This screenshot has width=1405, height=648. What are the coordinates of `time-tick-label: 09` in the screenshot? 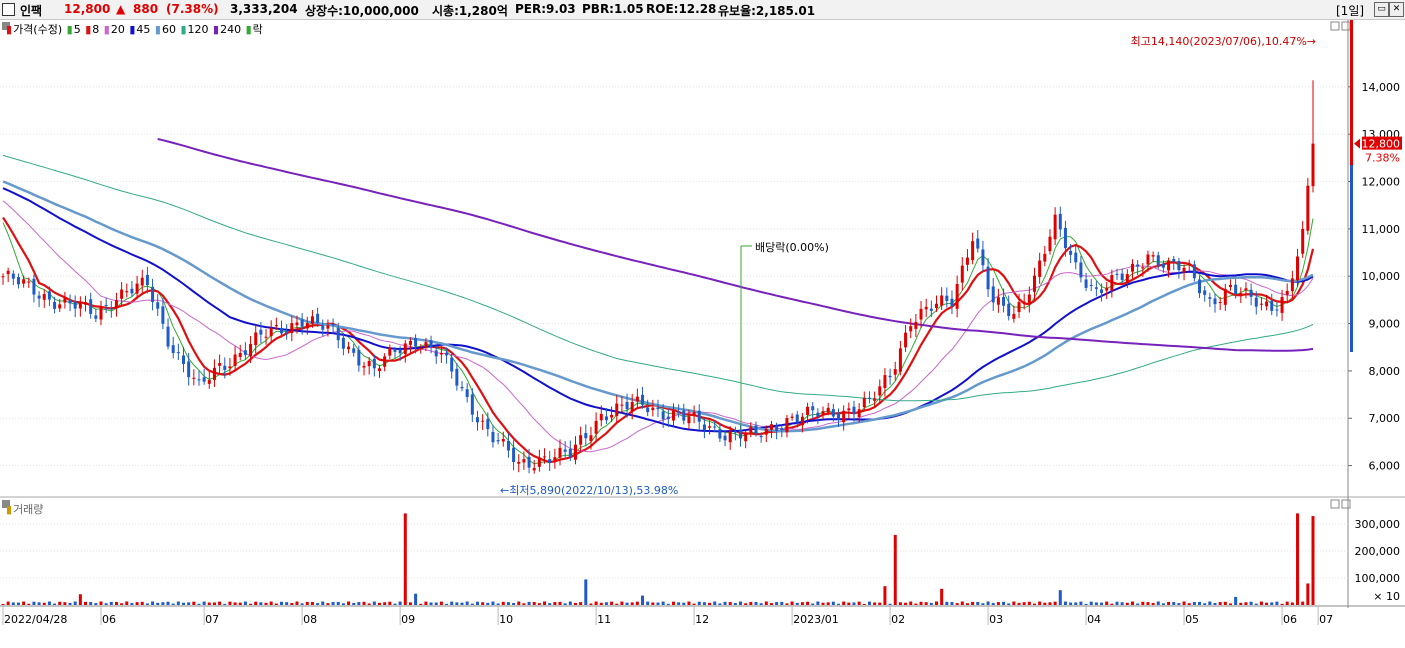 It's located at (408, 619).